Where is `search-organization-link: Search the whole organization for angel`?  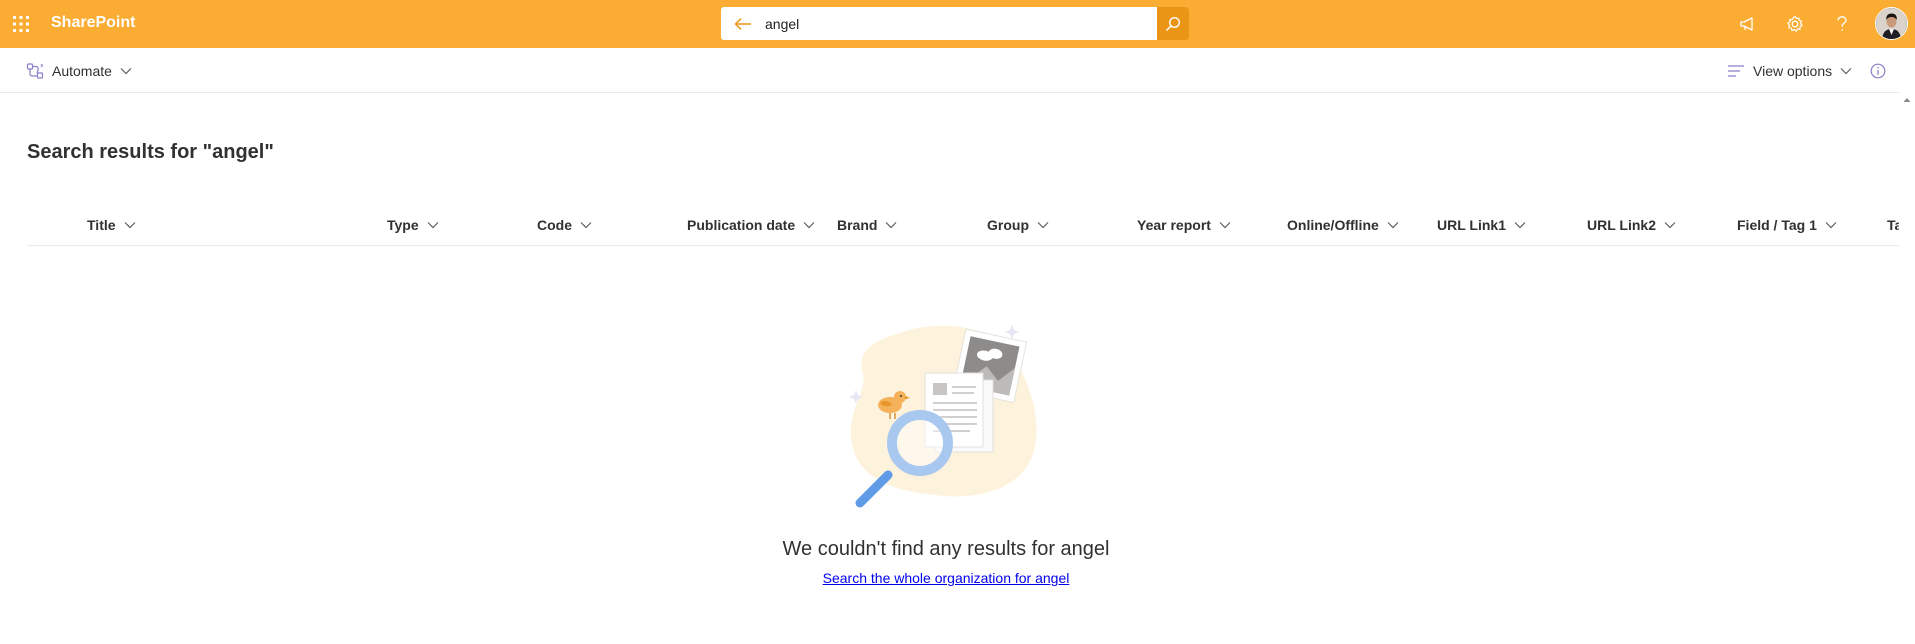 search-organization-link: Search the whole organization for angel is located at coordinates (946, 578).